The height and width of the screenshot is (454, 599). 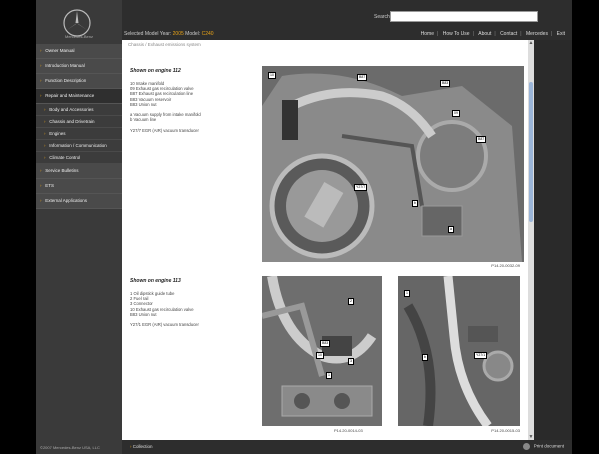 I want to click on sidebar-item-repair-maintenance: › Repair and Maintenance, so click(x=79, y=96).